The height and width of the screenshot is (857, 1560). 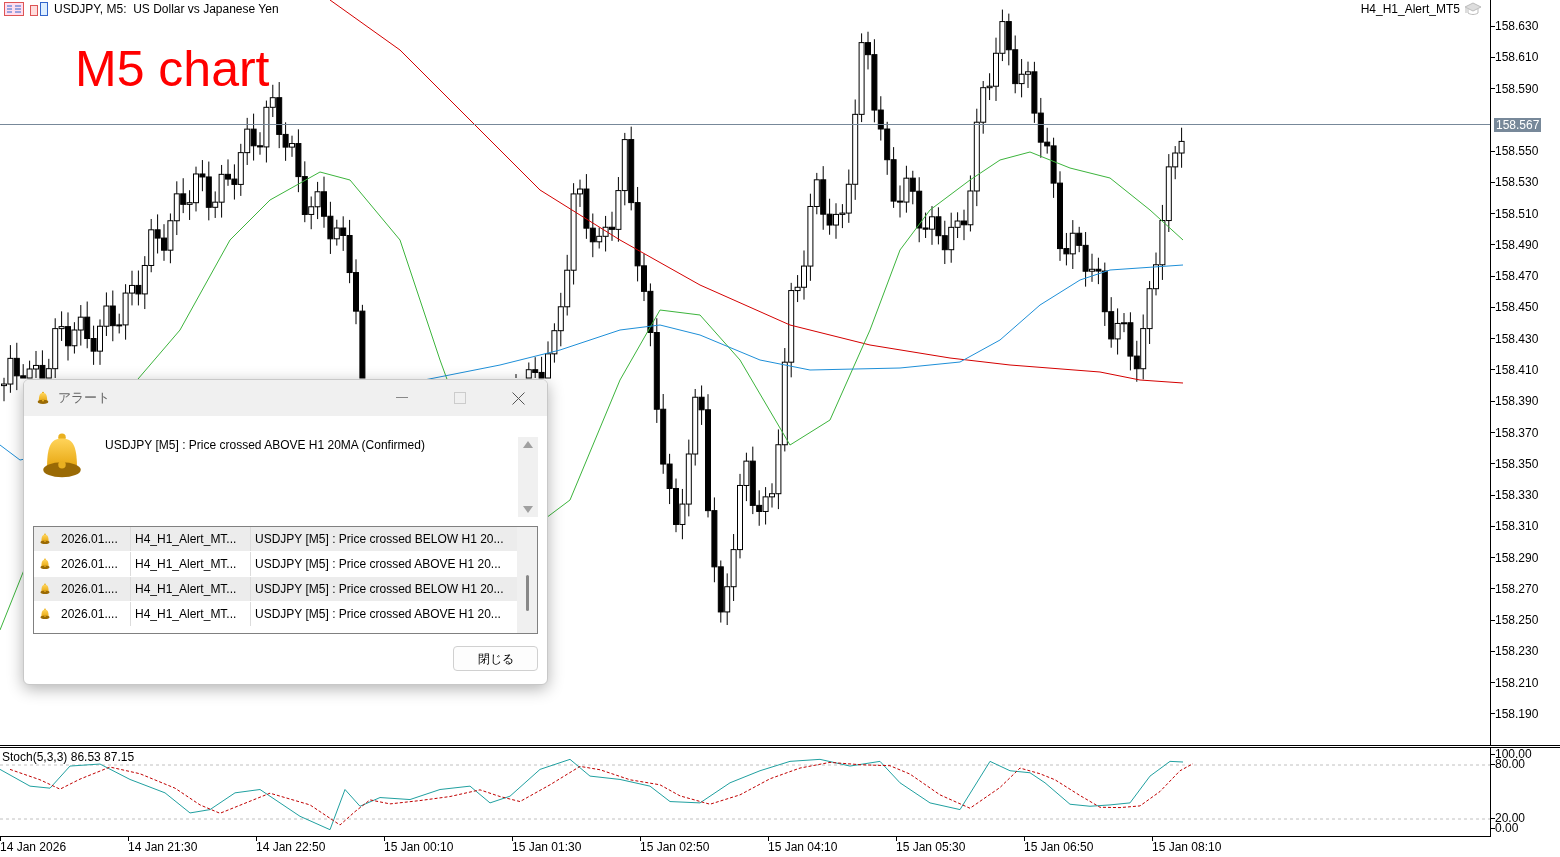 I want to click on stochastic-tick-label: 80.00, so click(x=1510, y=764).